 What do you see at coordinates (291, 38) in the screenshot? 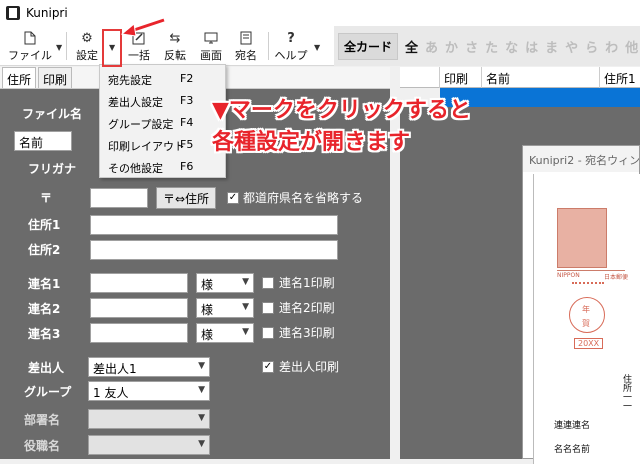
I see `question-icon: ?` at bounding box center [291, 38].